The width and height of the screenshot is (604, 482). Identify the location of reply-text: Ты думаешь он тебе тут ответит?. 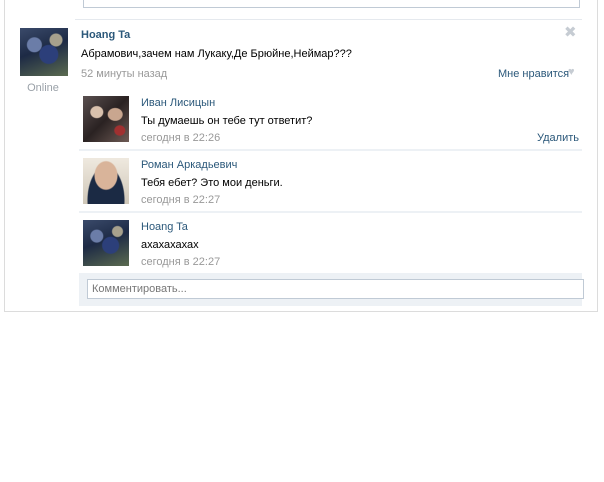
(227, 121).